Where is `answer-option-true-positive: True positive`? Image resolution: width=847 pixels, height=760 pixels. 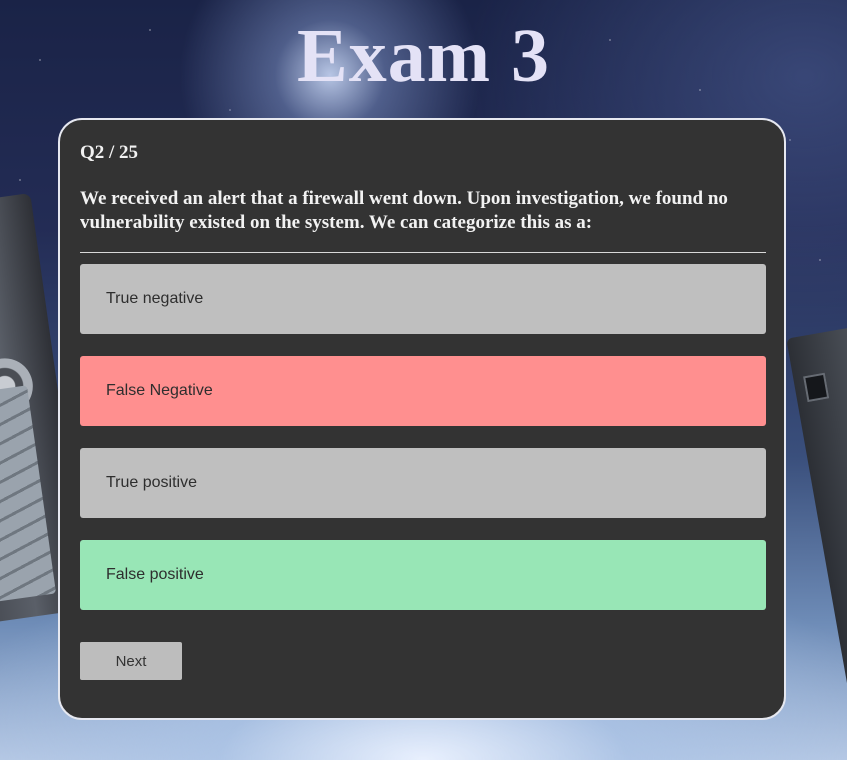
answer-option-true-positive: True positive is located at coordinates (423, 483).